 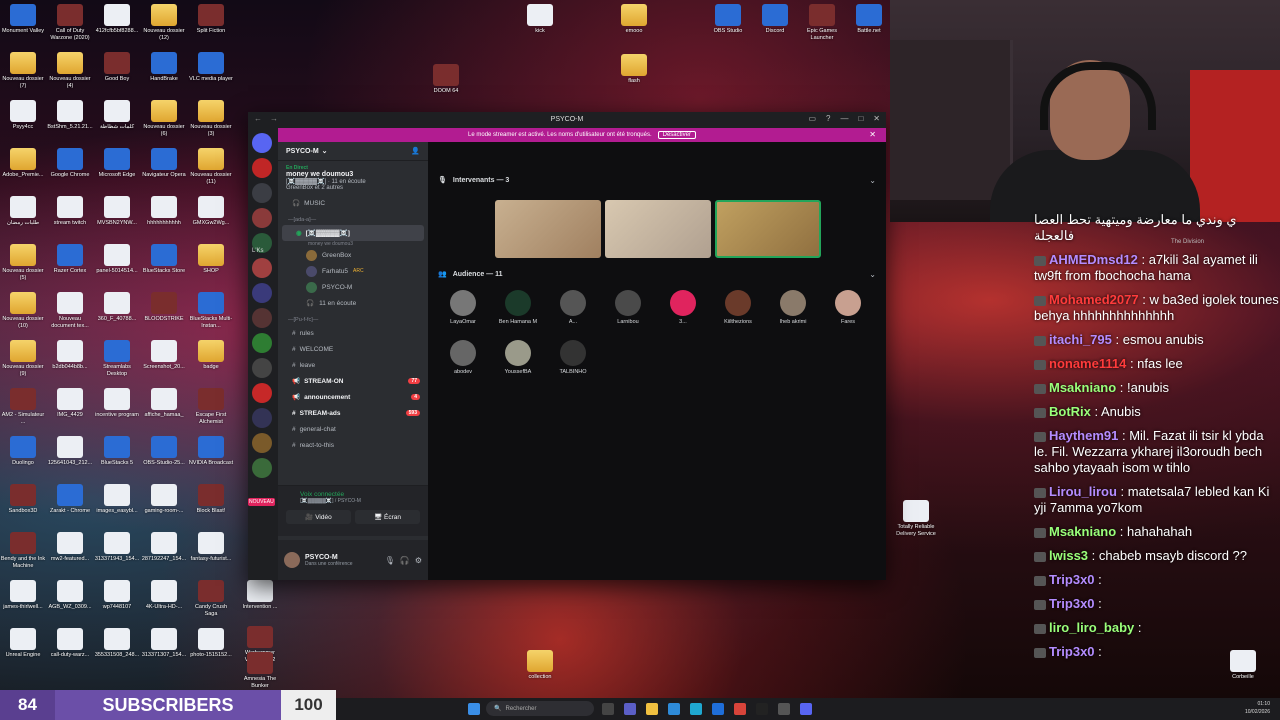 What do you see at coordinates (353, 429) in the screenshot?
I see `channel-general-chat: # general-chat` at bounding box center [353, 429].